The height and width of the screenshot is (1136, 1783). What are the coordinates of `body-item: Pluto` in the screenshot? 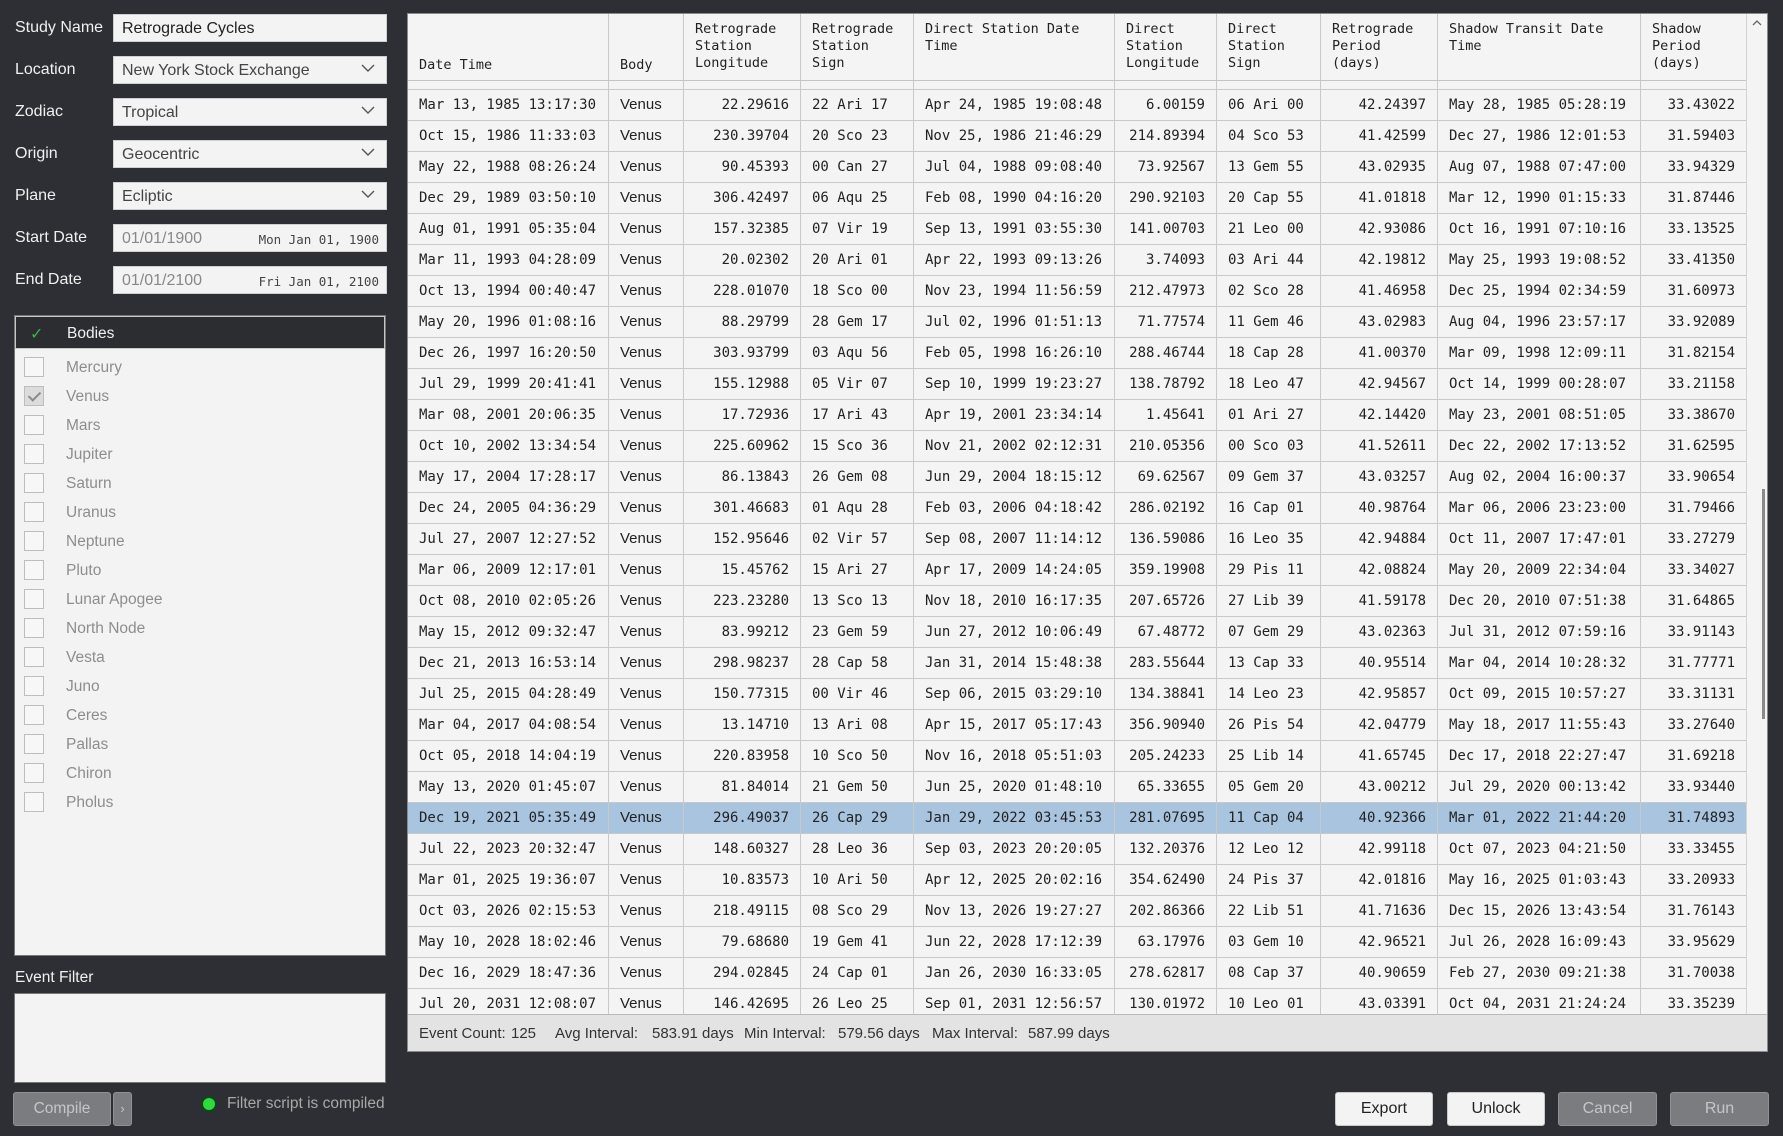 It's located at (200, 572).